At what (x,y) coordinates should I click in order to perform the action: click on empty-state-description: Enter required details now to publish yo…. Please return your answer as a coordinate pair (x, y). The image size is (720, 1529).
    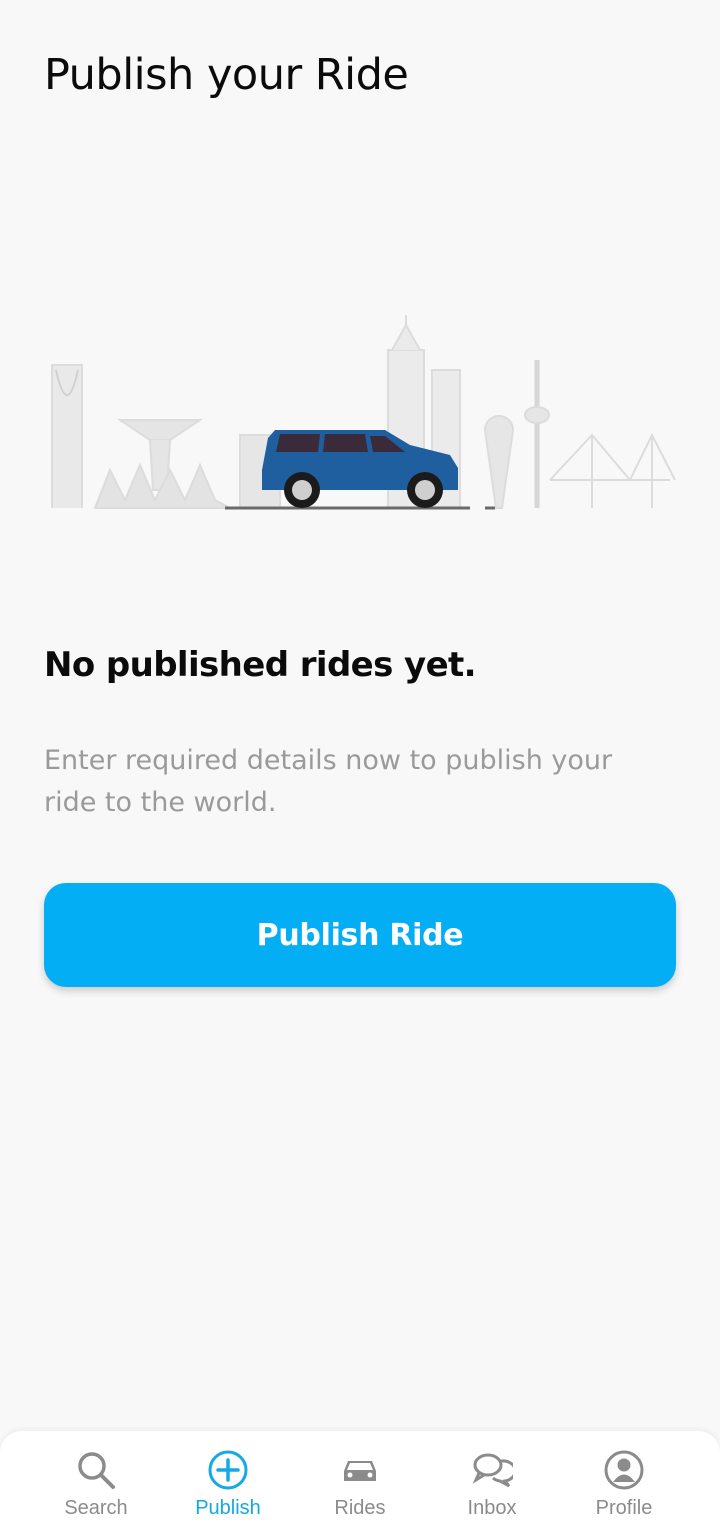
    Looking at the image, I should click on (328, 781).